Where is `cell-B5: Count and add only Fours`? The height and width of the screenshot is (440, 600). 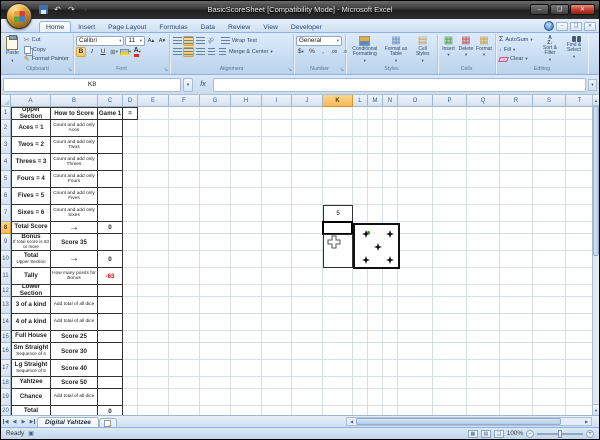 cell-B5: Count and add only Fours is located at coordinates (74, 179).